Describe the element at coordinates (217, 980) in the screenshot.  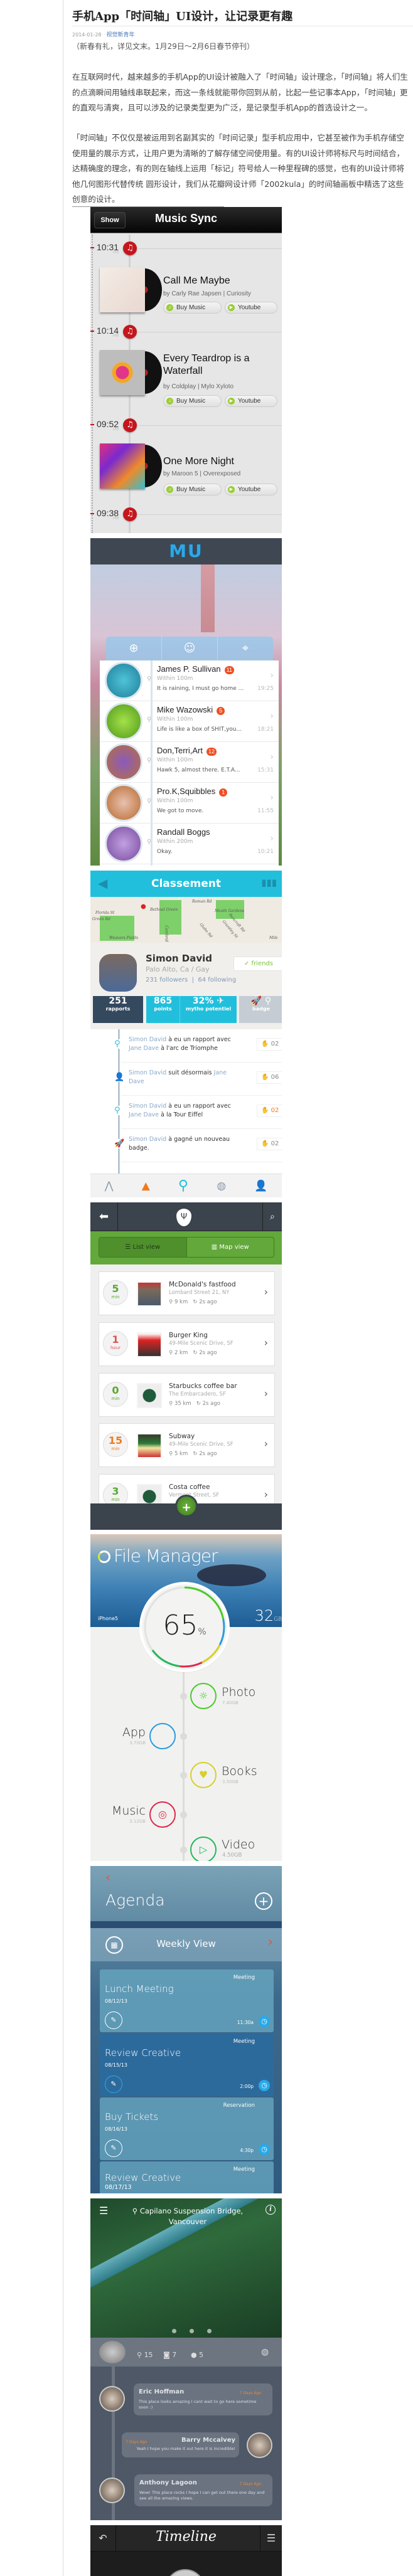
I see `following-count: 64 following` at that location.